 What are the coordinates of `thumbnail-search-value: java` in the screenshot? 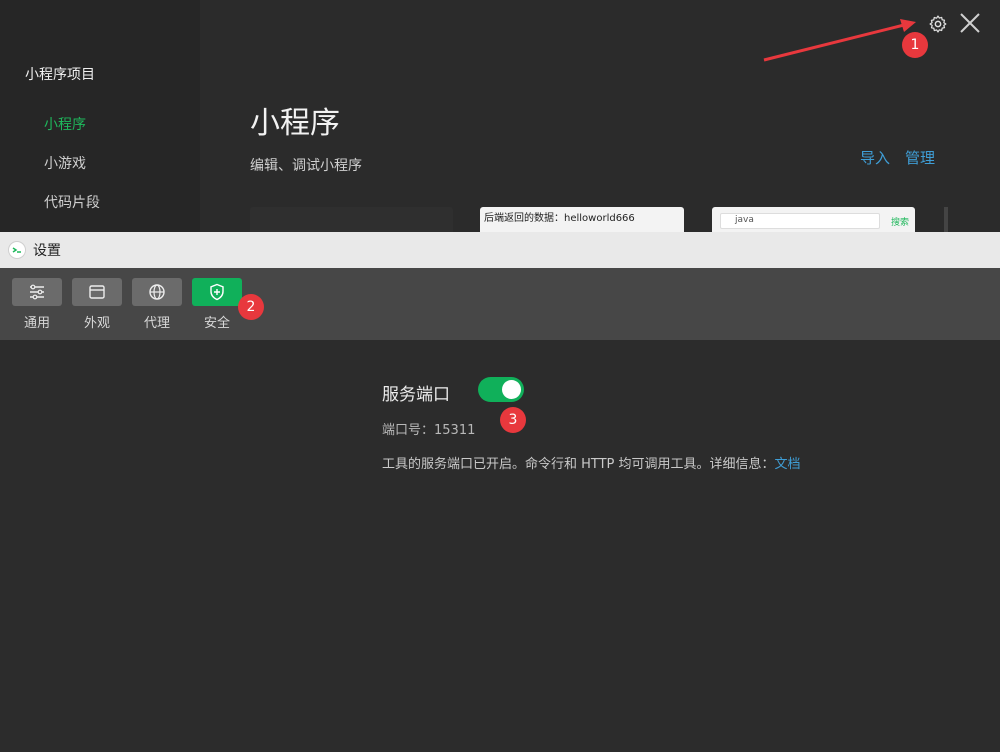 It's located at (744, 220).